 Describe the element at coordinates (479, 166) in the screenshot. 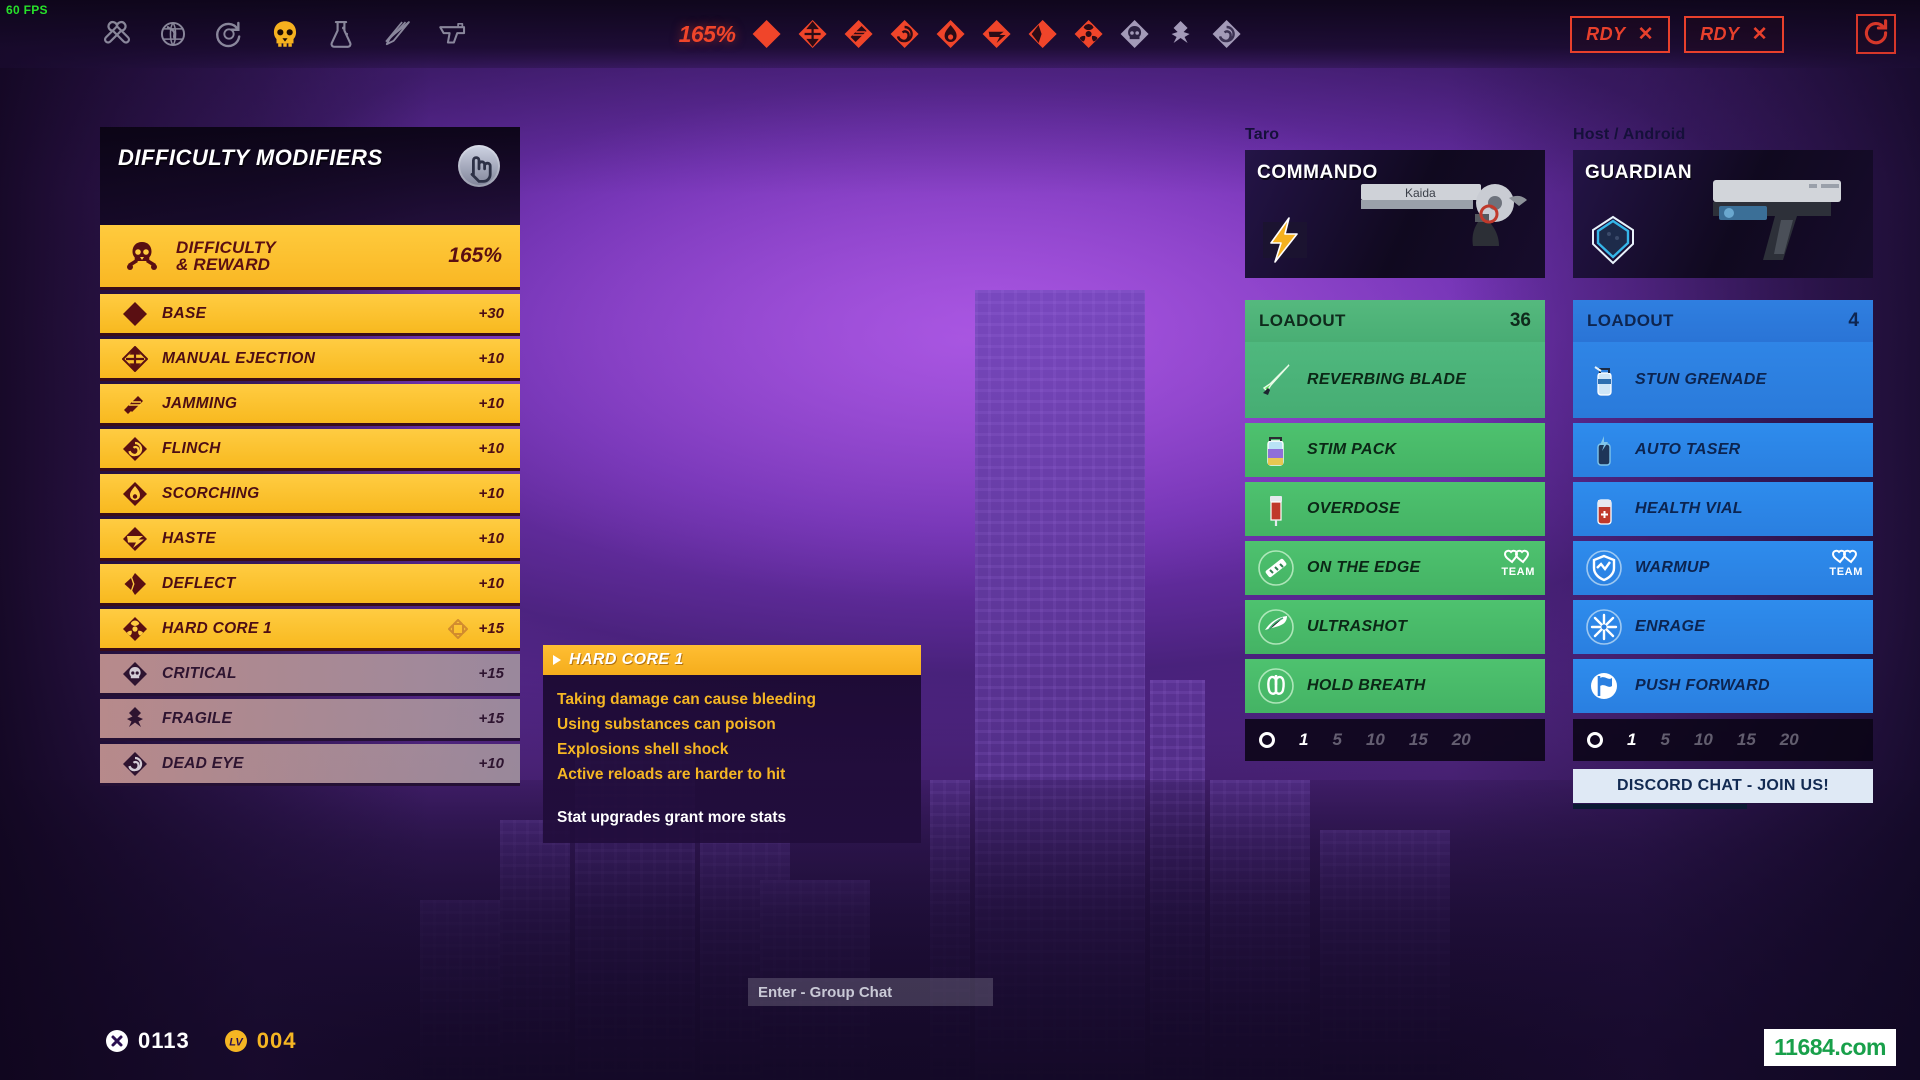

I see `hand-swipe-icon` at that location.